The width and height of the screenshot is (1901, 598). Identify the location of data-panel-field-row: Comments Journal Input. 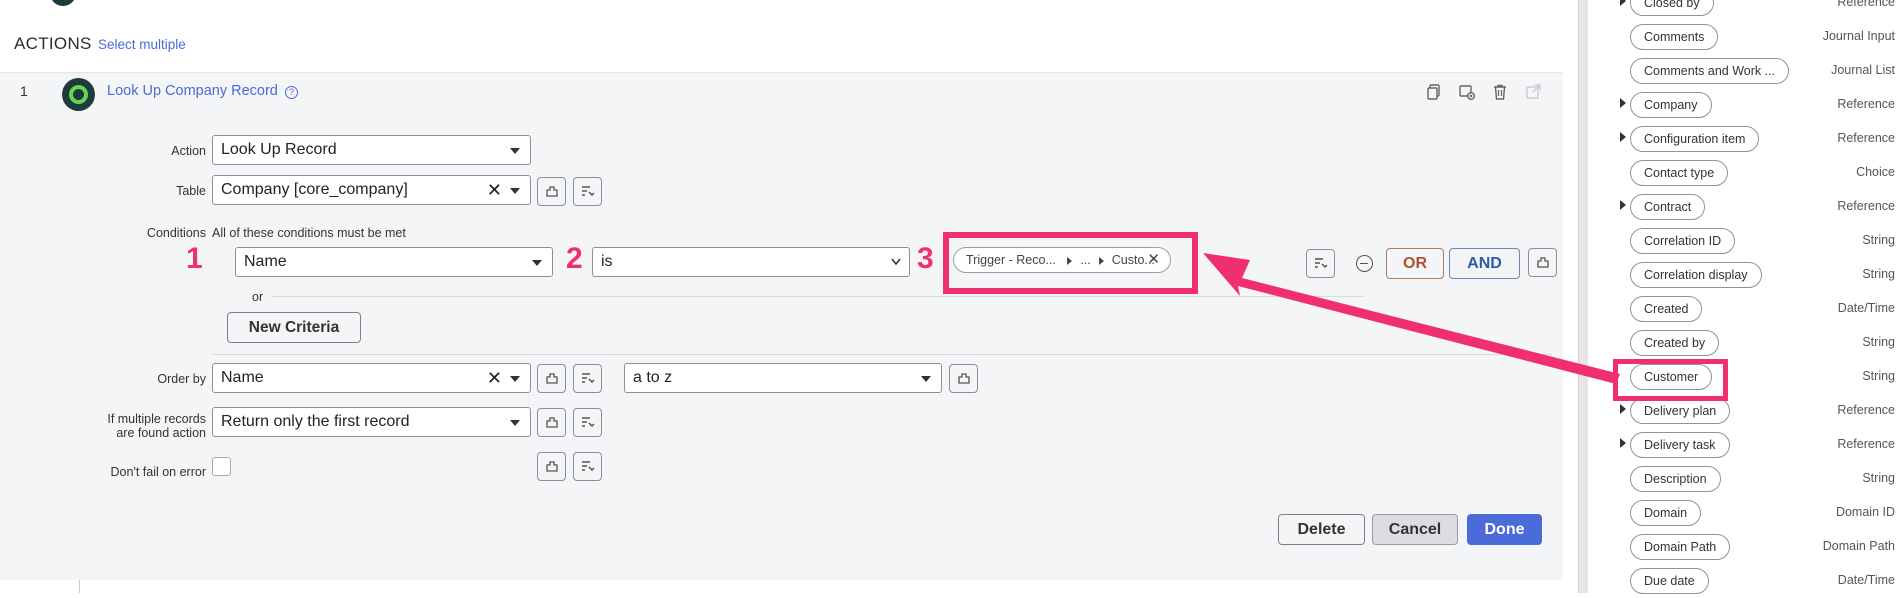
(1744, 37).